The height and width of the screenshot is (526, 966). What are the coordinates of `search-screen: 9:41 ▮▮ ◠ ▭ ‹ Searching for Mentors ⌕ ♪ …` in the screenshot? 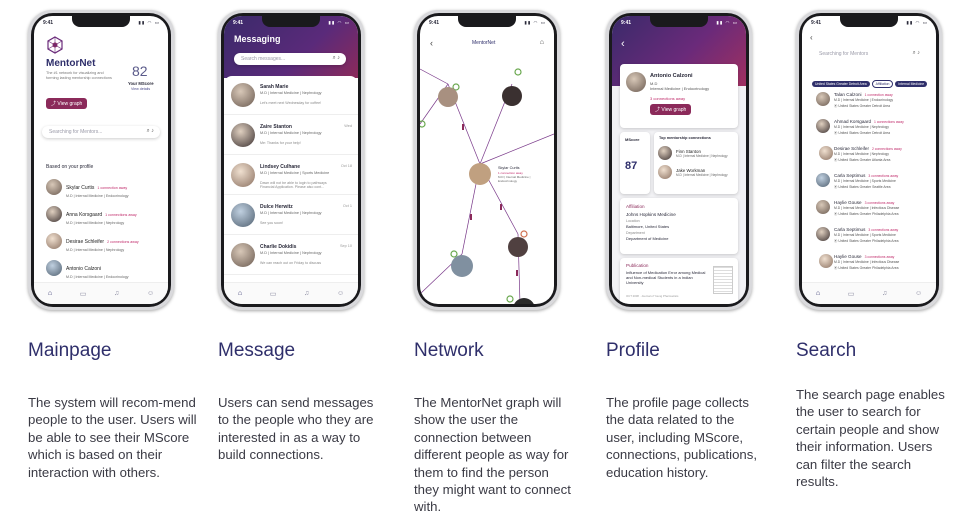 It's located at (869, 160).